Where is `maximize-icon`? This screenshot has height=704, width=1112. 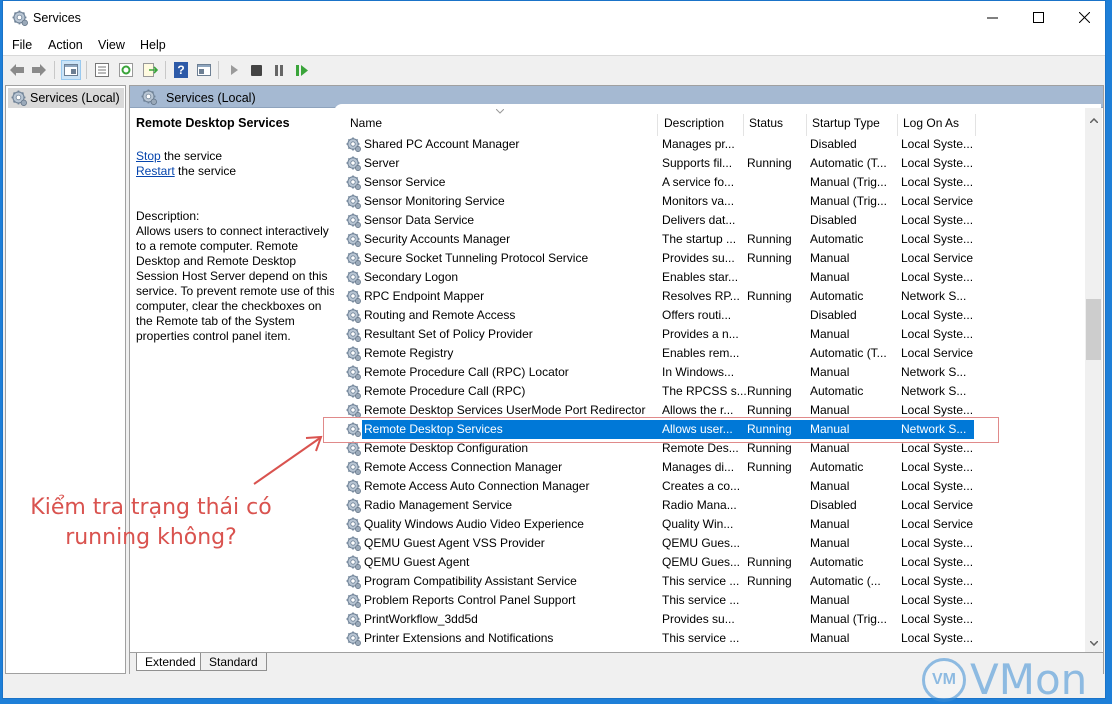
maximize-icon is located at coordinates (1038, 17).